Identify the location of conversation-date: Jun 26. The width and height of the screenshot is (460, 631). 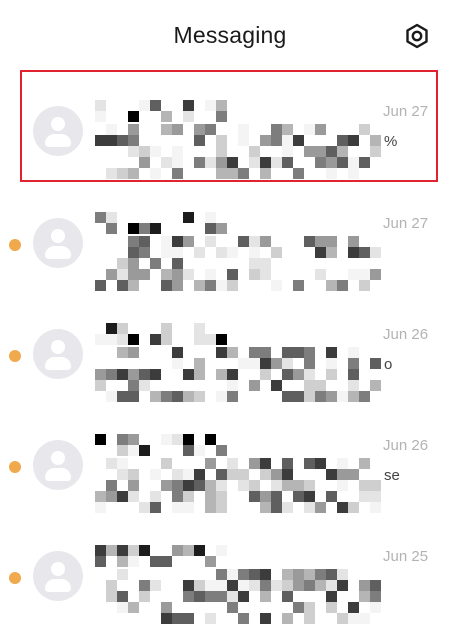
(406, 445).